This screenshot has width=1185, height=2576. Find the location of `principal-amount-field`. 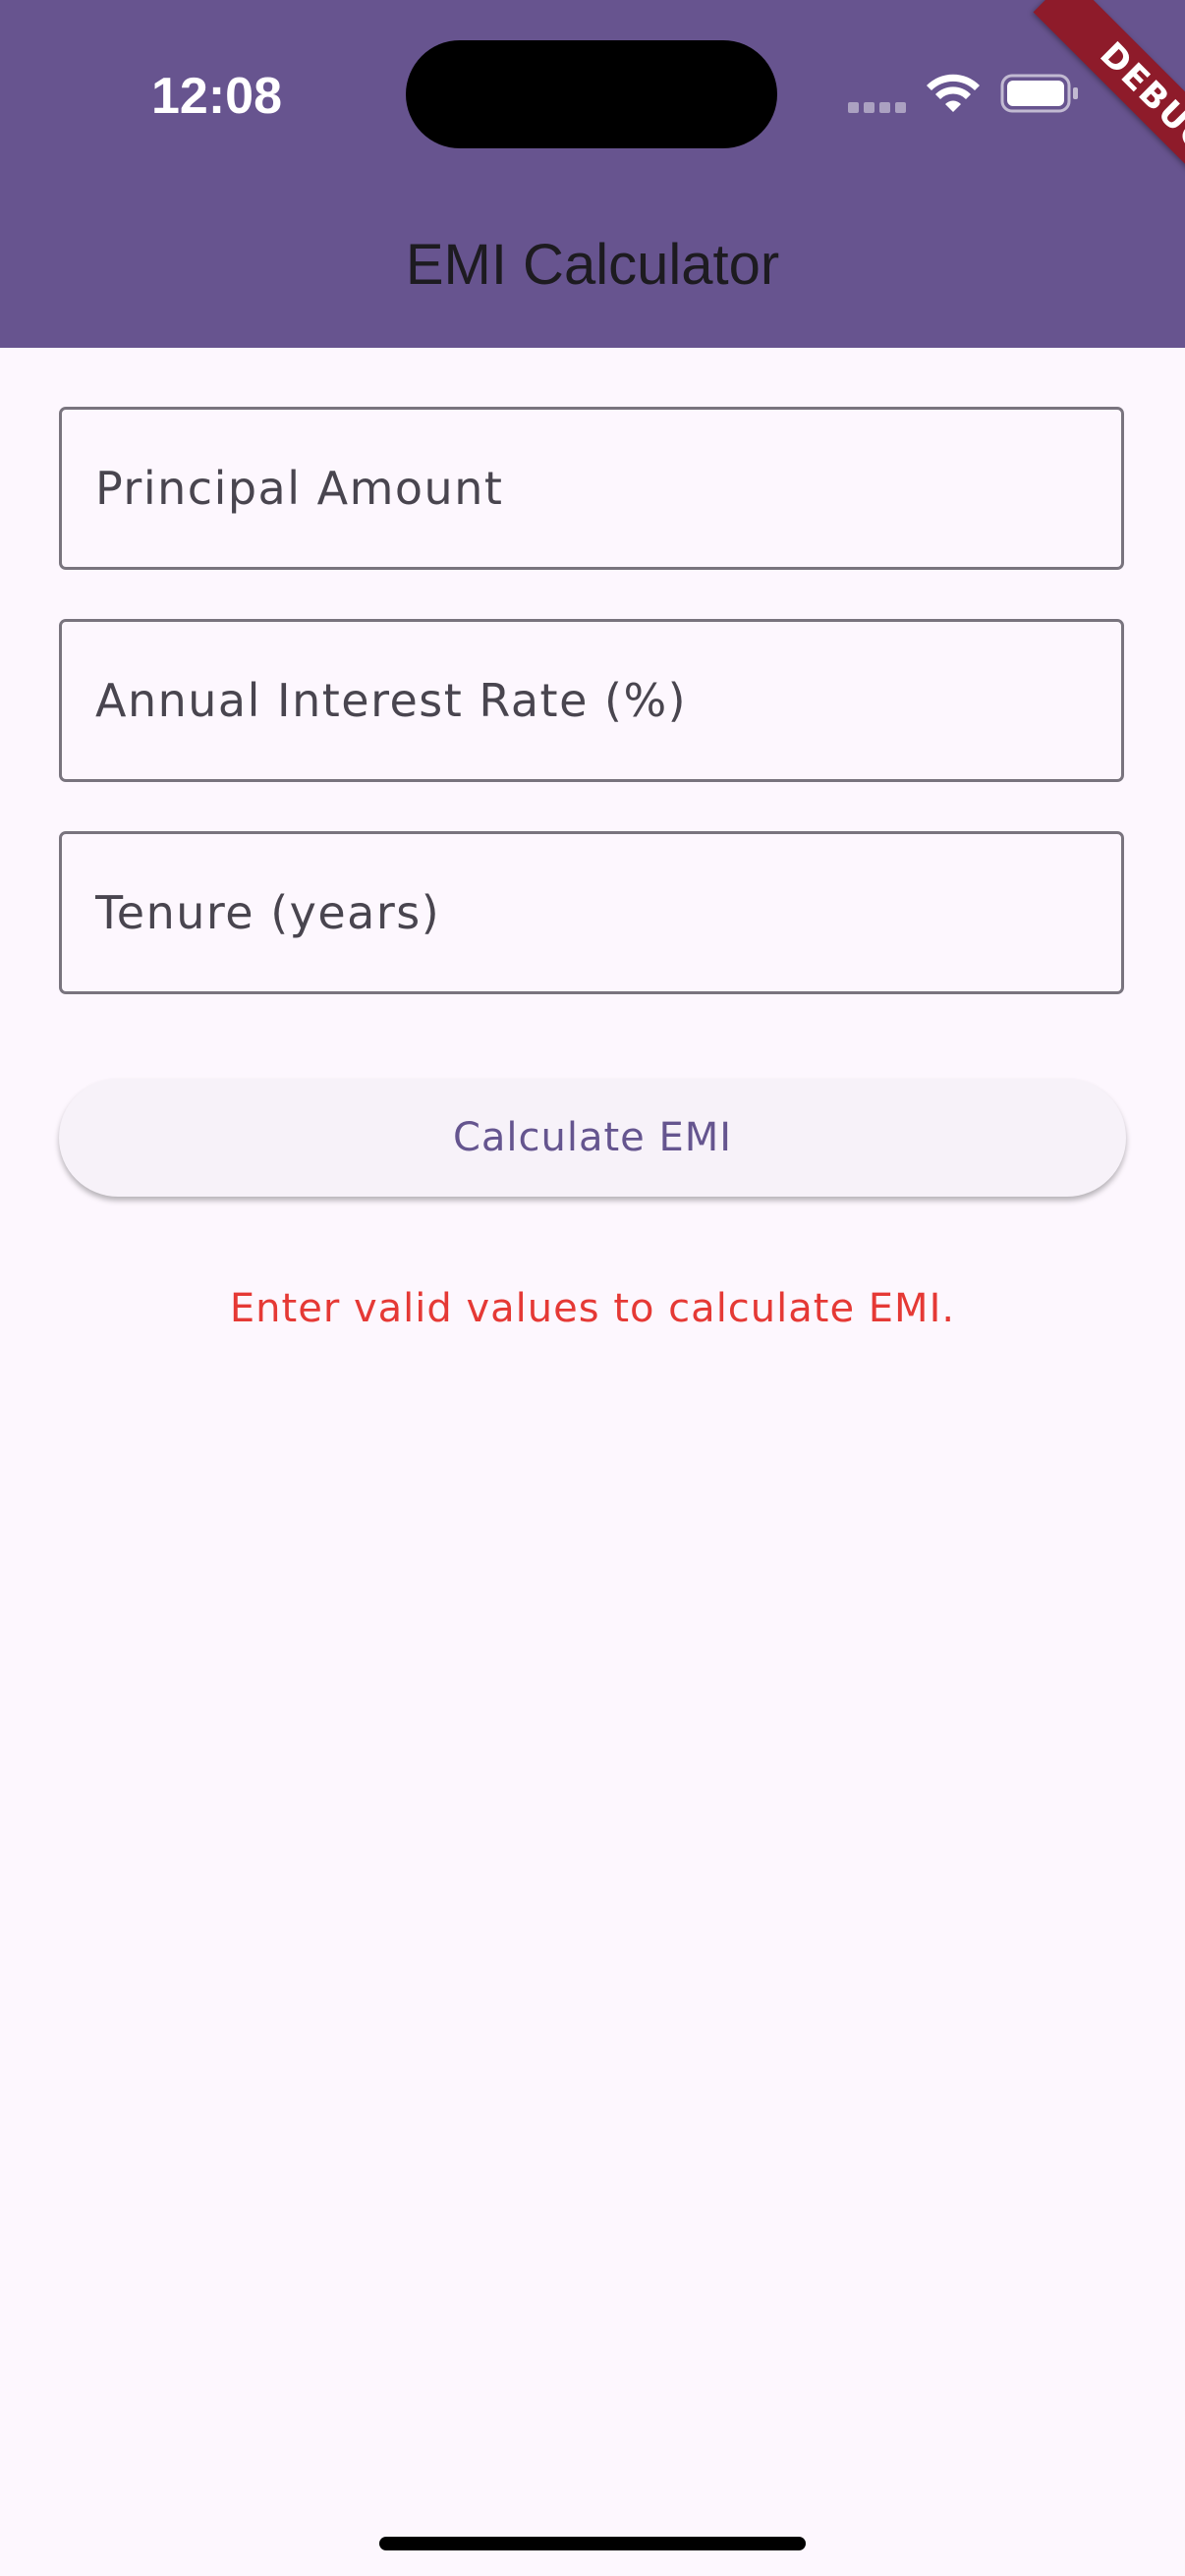

principal-amount-field is located at coordinates (592, 488).